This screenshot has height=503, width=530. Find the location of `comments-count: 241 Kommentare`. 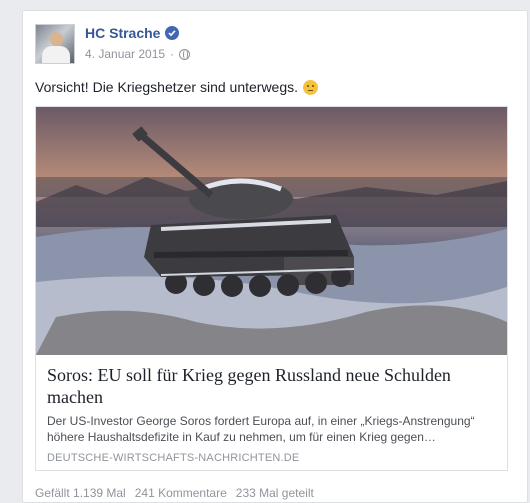

comments-count: 241 Kommentare is located at coordinates (181, 493).